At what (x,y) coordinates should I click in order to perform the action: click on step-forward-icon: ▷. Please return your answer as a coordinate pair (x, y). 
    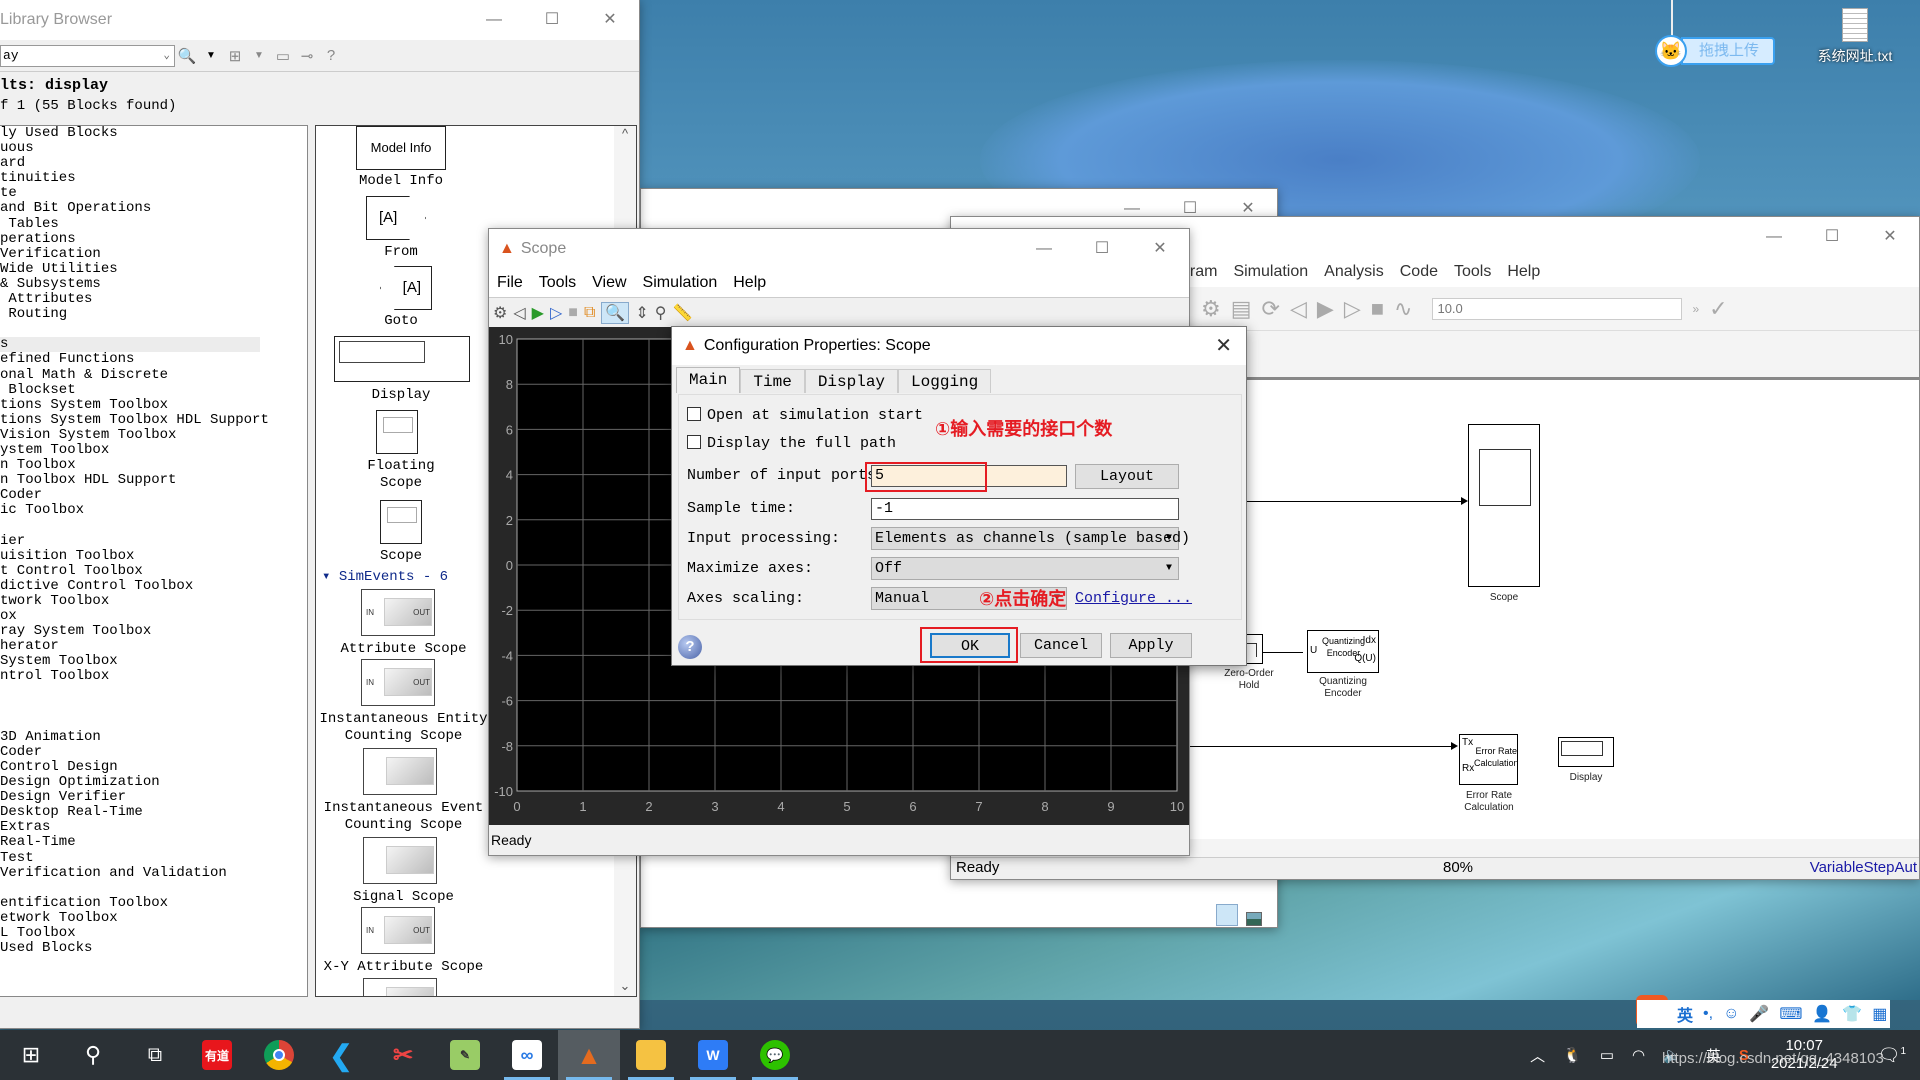
    Looking at the image, I should click on (556, 313).